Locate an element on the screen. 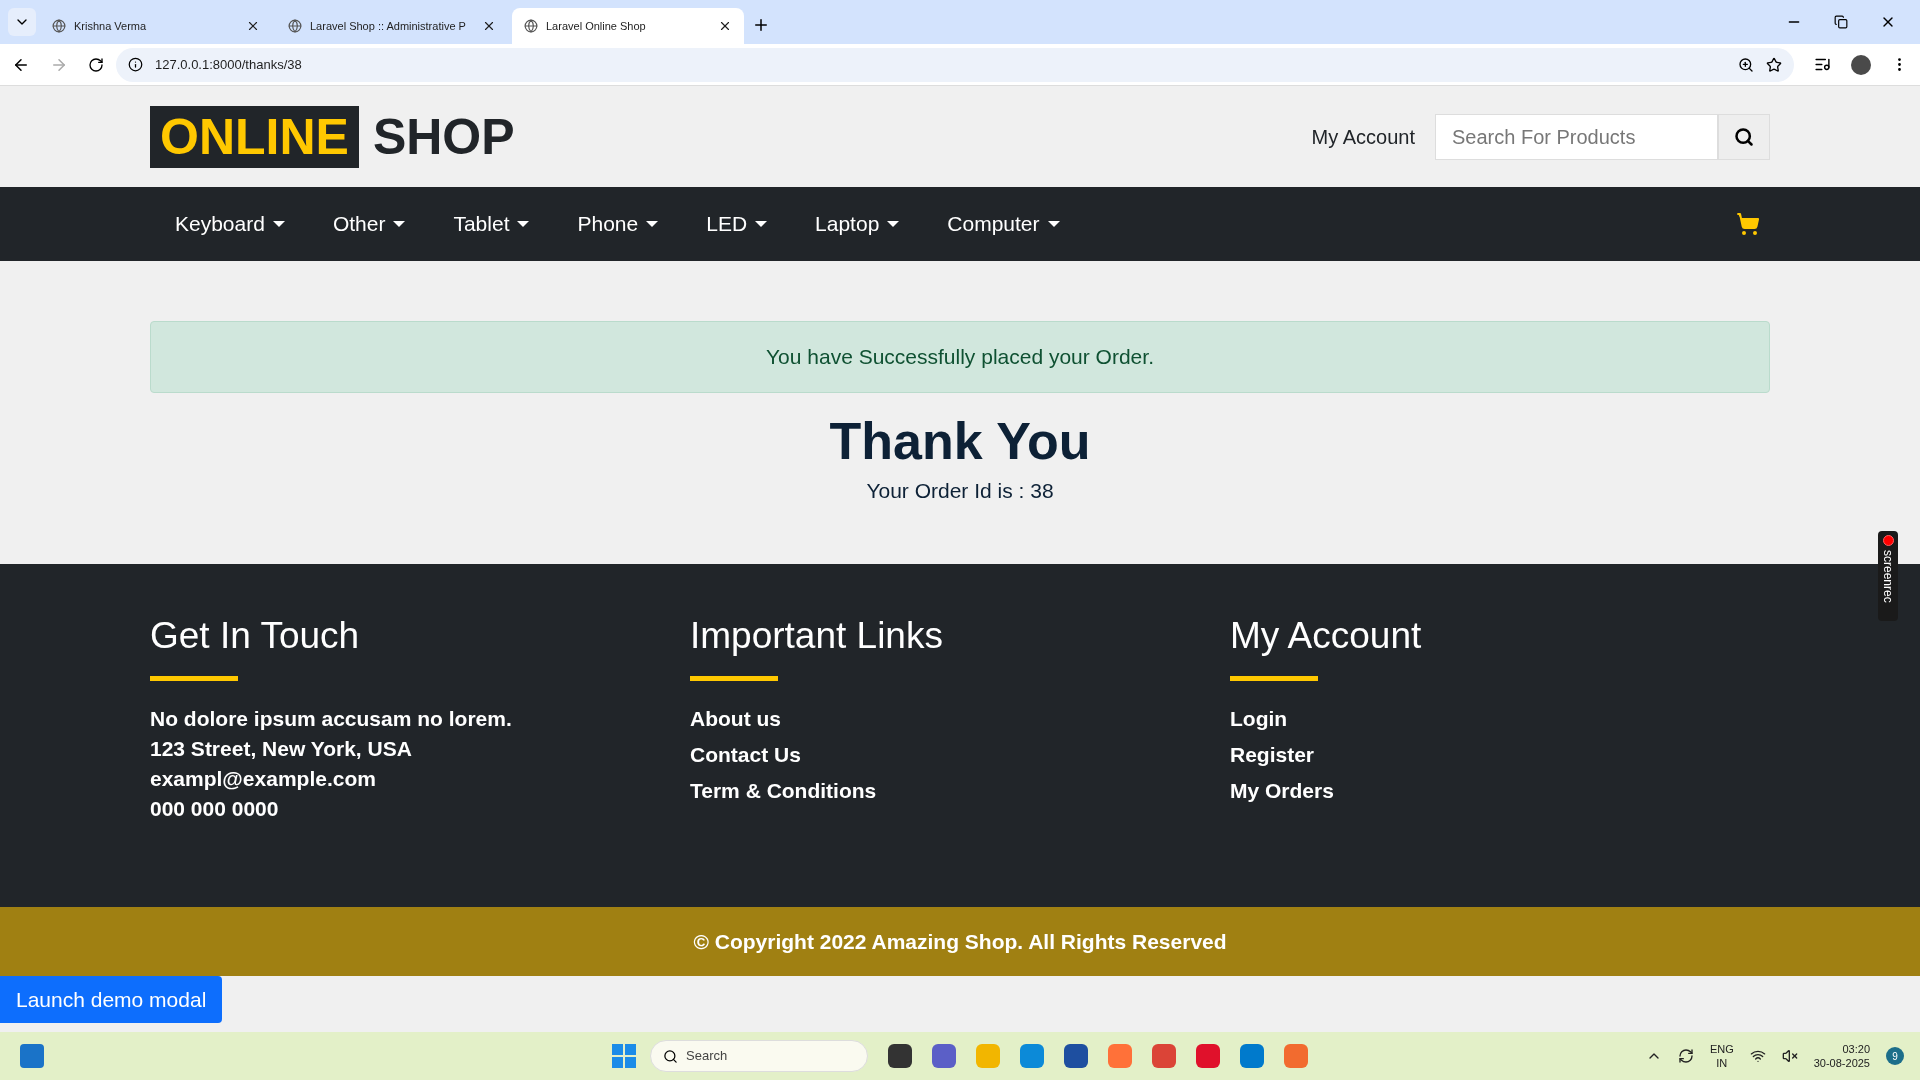 The image size is (1920, 1080). tab-title: Krishna Verma is located at coordinates (111, 26).